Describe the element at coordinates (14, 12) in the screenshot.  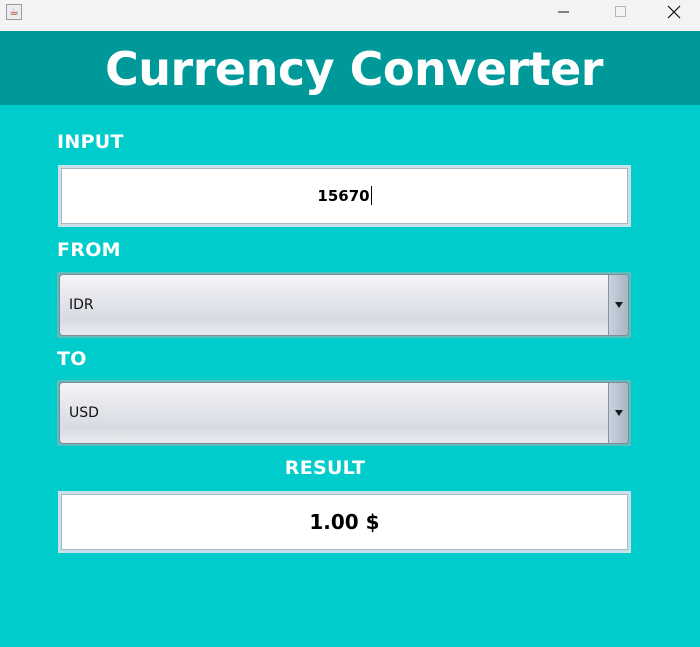
I see `java-cup-icon: ☕` at that location.